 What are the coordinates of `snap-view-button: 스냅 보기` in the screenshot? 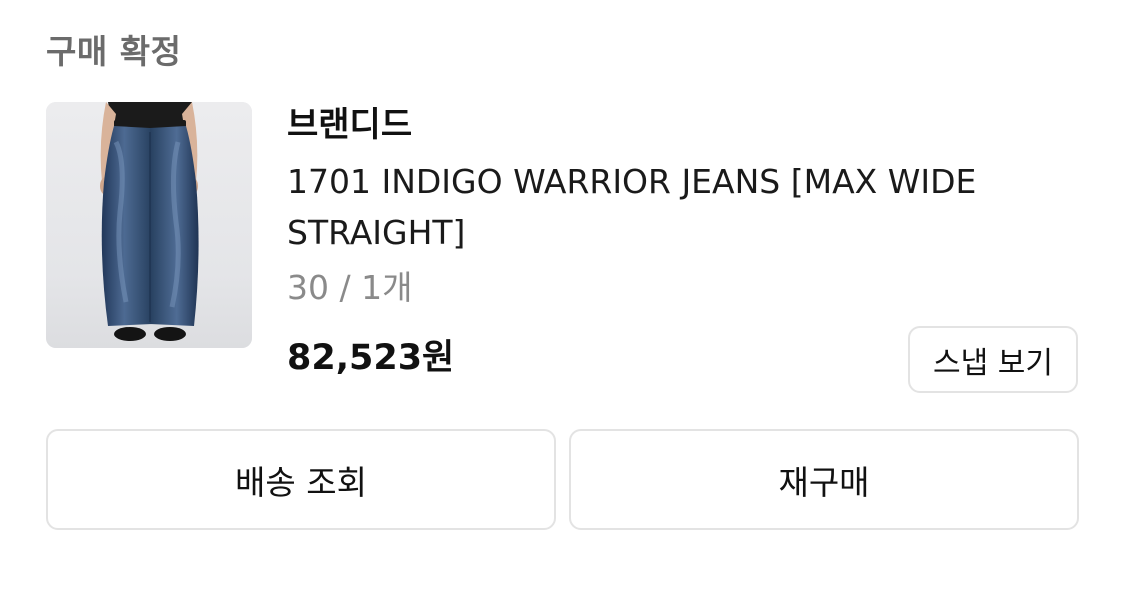 It's located at (993, 359).